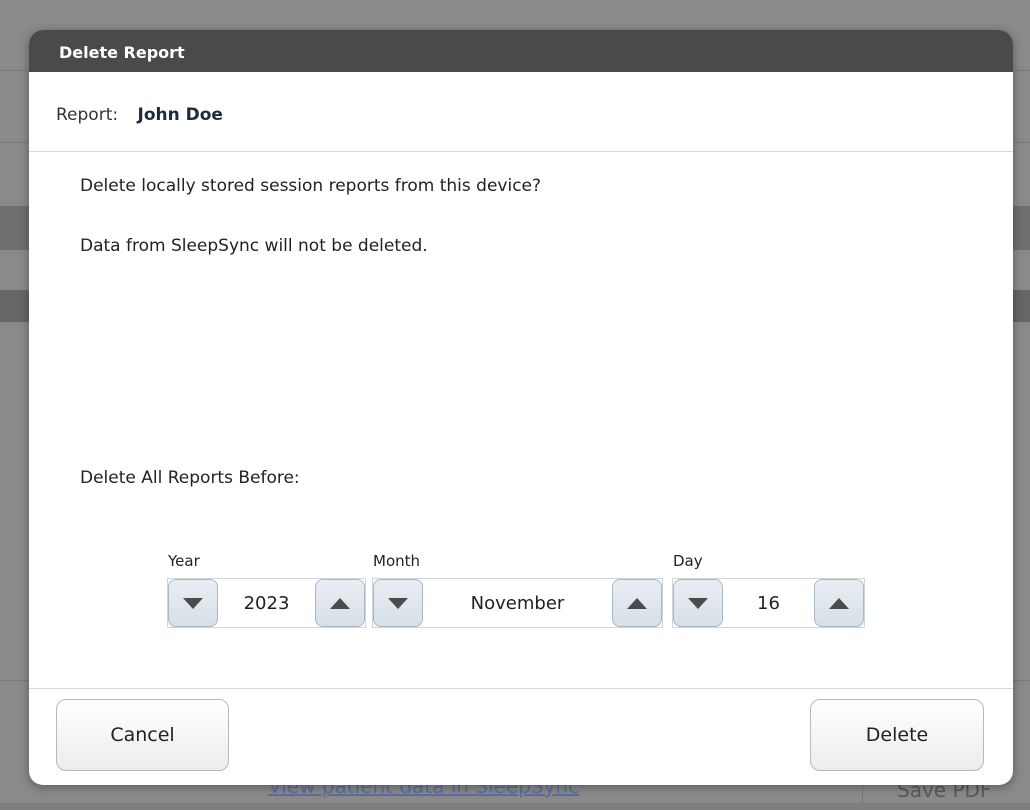 The height and width of the screenshot is (810, 1030). Describe the element at coordinates (897, 735) in the screenshot. I see `delete-button: Delete` at that location.